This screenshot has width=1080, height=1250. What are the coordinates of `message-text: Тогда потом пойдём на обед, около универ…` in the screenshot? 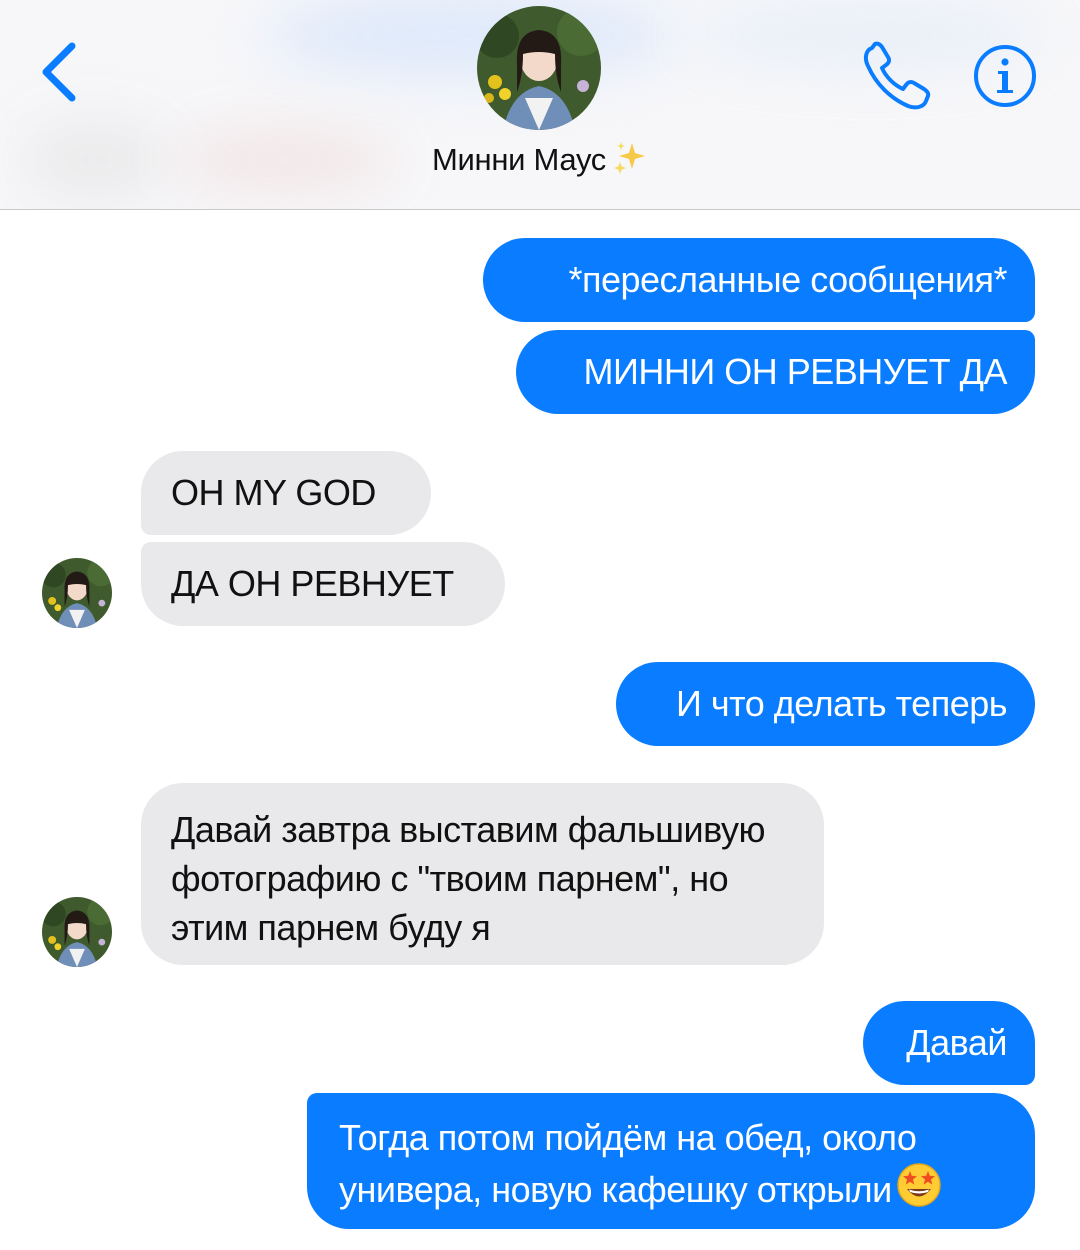 It's located at (628, 1163).